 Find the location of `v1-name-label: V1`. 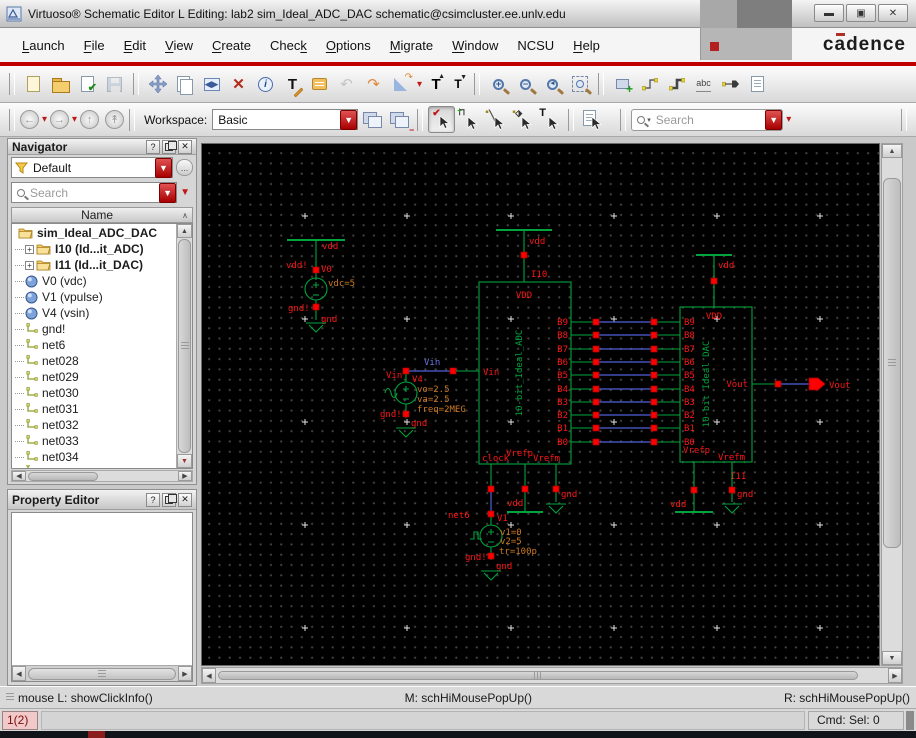

v1-name-label: V1 is located at coordinates (502, 519).